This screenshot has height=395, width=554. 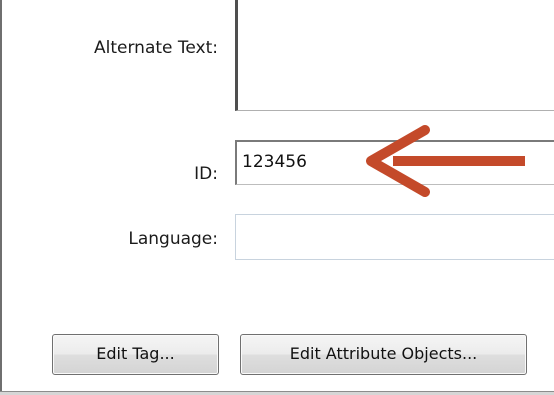 What do you see at coordinates (445, 161) in the screenshot?
I see `left-arrow-icon` at bounding box center [445, 161].